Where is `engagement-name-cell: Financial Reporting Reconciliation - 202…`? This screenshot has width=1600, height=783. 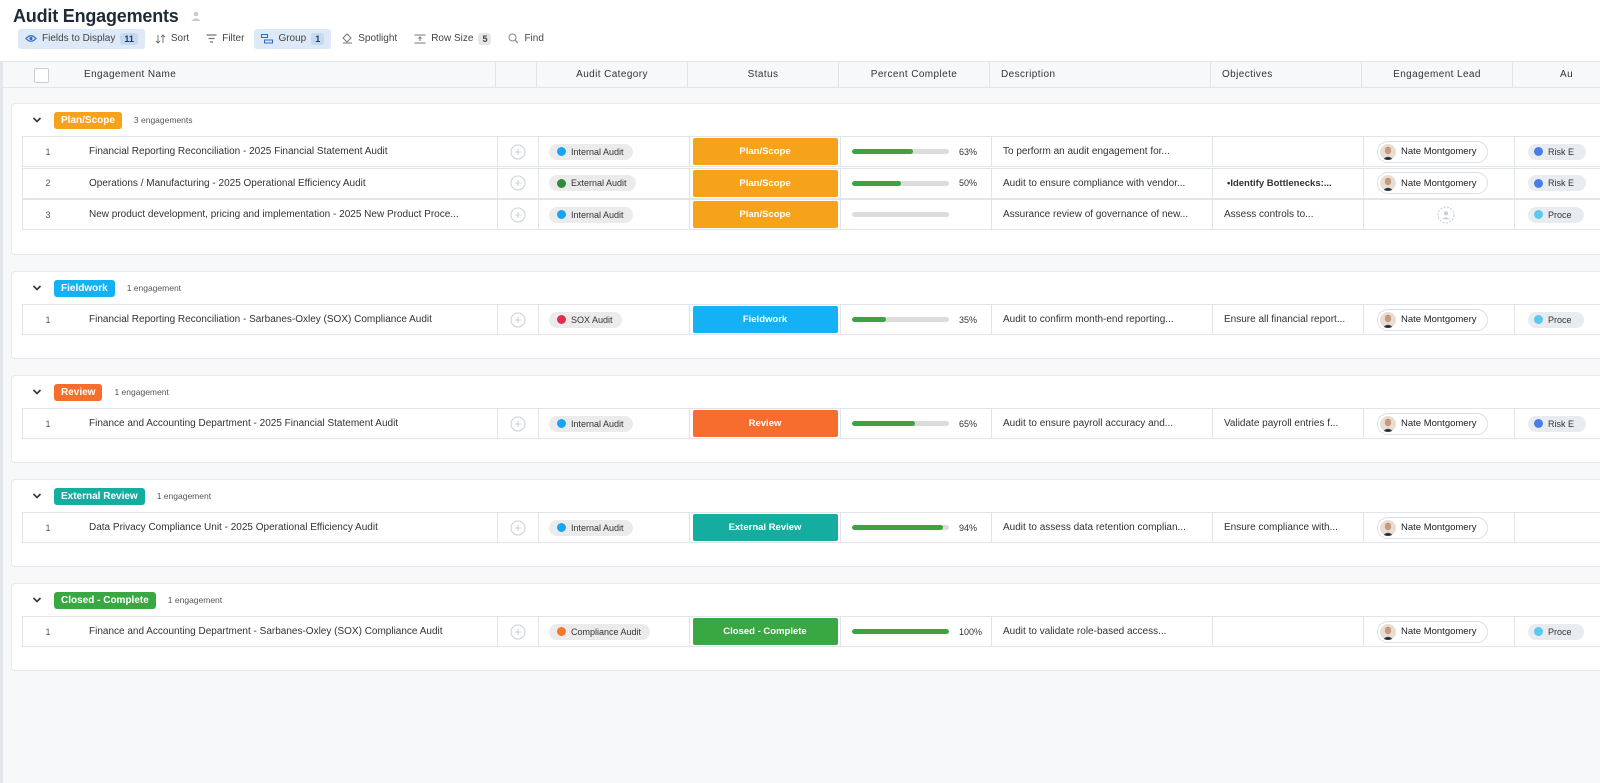
engagement-name-cell: Financial Reporting Reconciliation - 202… is located at coordinates (285, 151).